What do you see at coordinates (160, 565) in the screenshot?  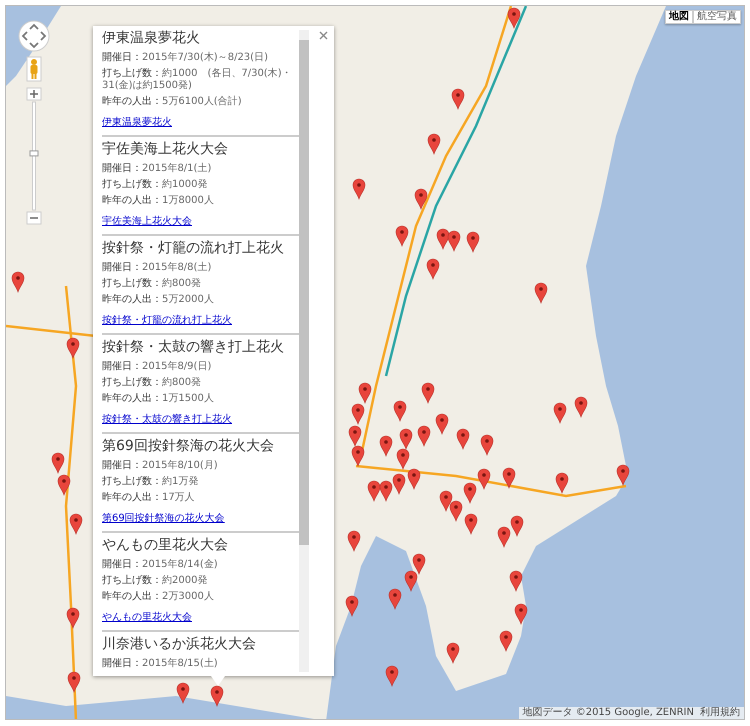 I see `event-detail: 開催日：2015年8/14(金)` at bounding box center [160, 565].